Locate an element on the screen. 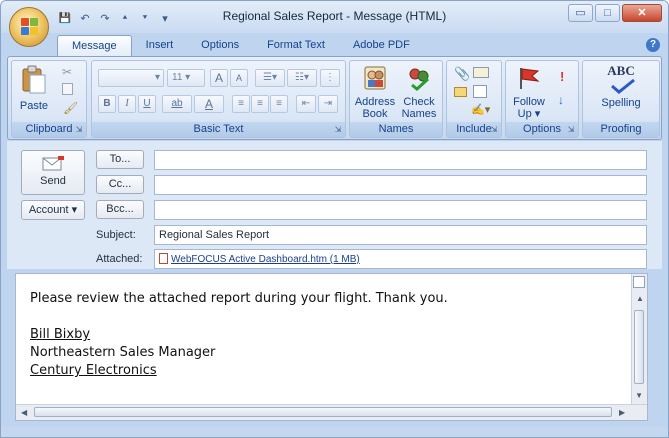  tab-format-text: Format Text is located at coordinates (296, 46).